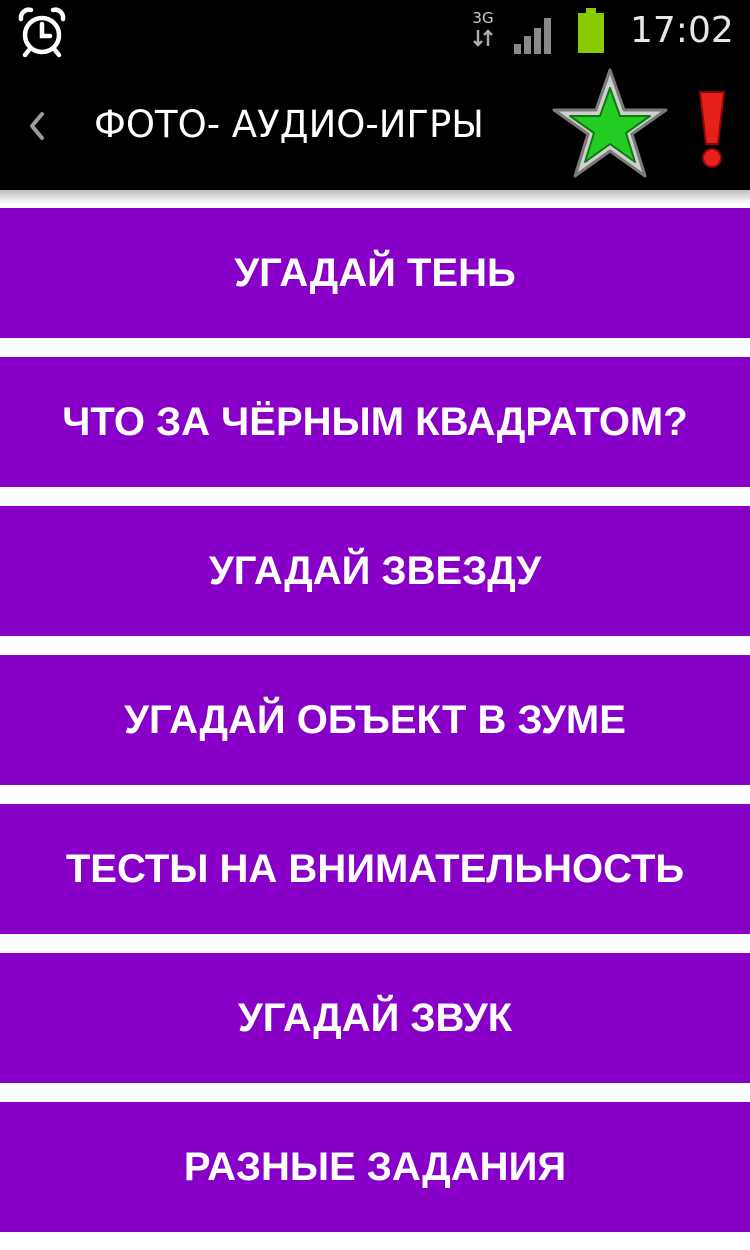 The height and width of the screenshot is (1250, 750). I want to click on signal-strength-icon, so click(532, 36).